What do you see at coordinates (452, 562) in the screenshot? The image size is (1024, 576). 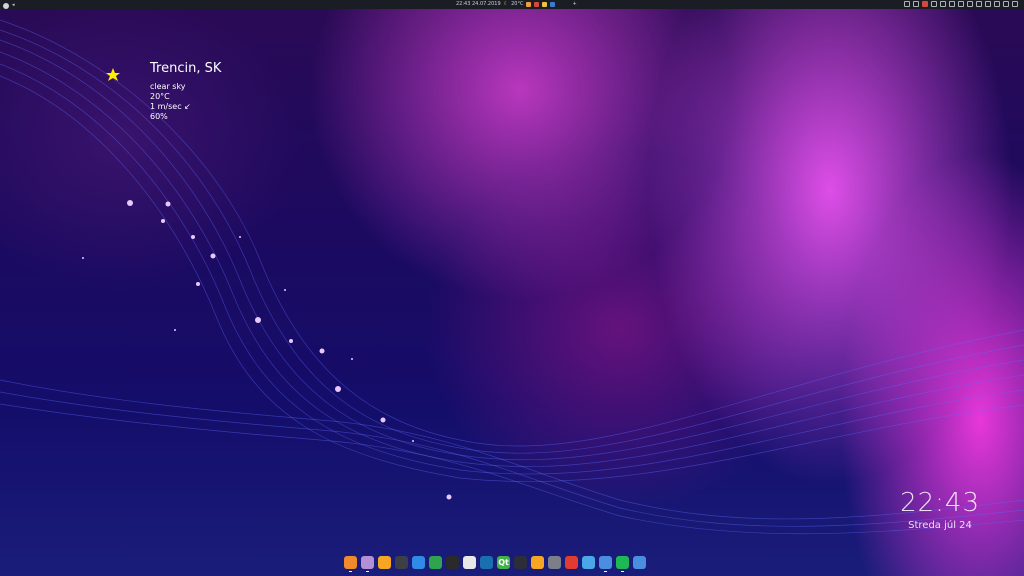 I see `clapper-icon` at bounding box center [452, 562].